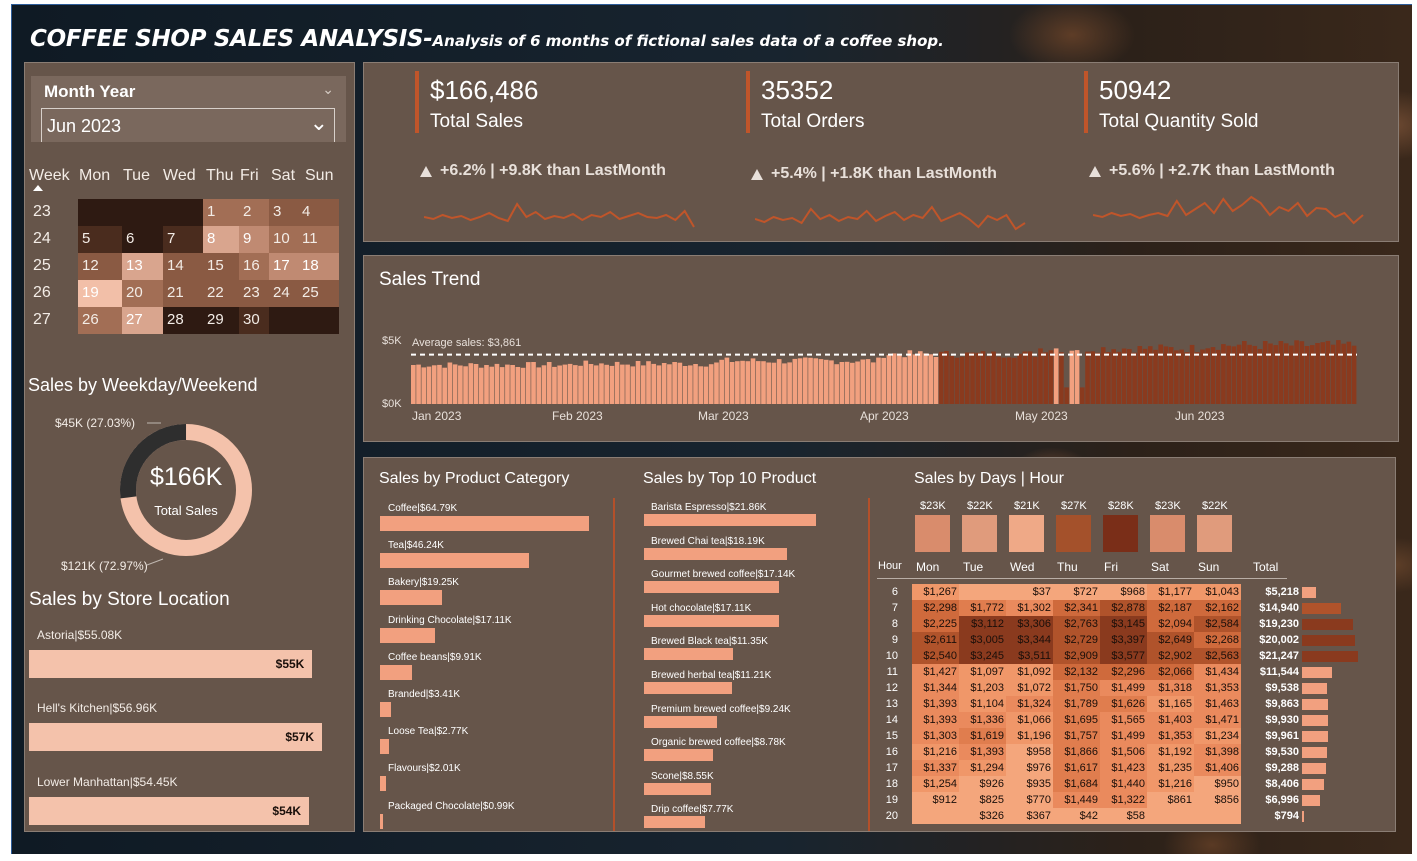 The image size is (1417, 861). I want to click on calendar-day-cell: 27, so click(142, 320).